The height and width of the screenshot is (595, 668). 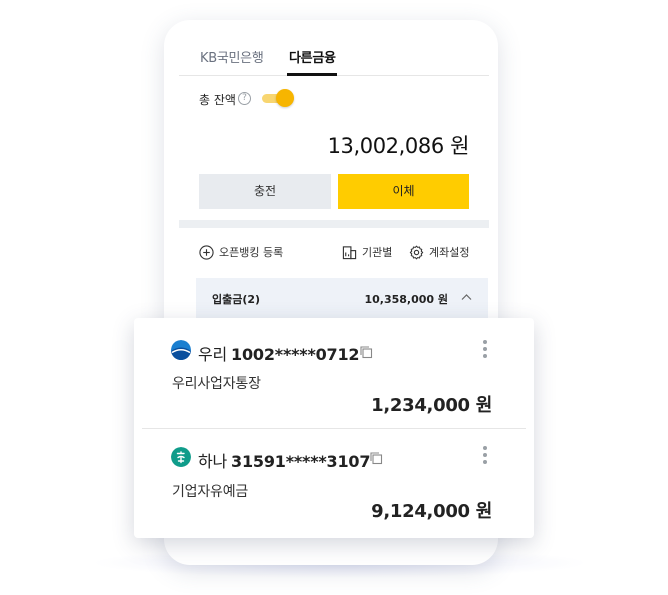 What do you see at coordinates (244, 98) in the screenshot?
I see `help-icon: ?` at bounding box center [244, 98].